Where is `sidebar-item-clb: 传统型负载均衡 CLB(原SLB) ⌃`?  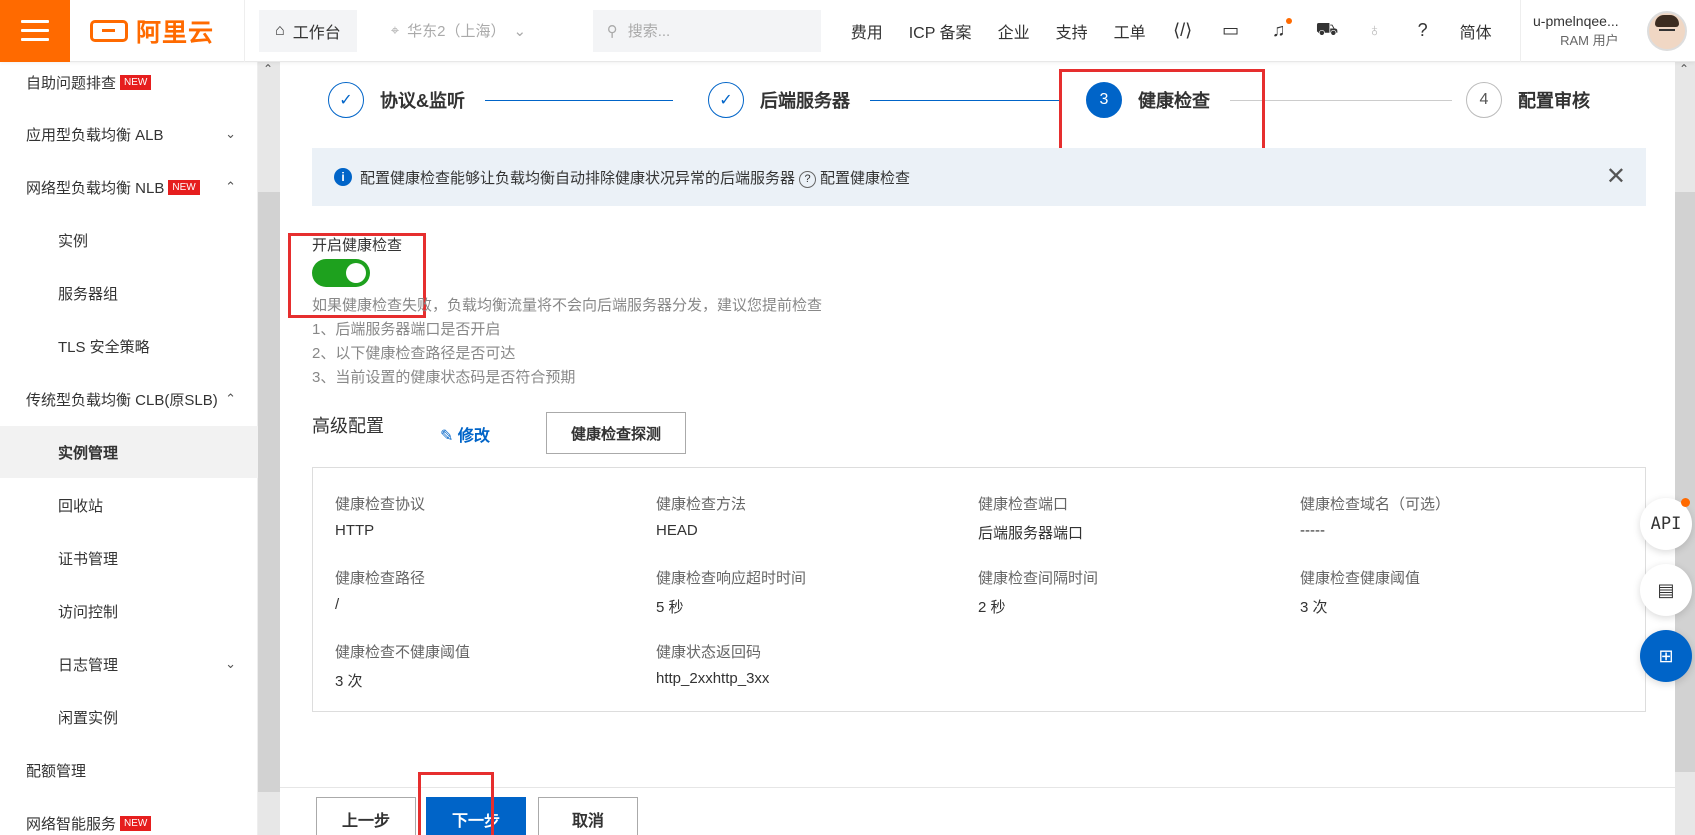
sidebar-item-clb: 传统型负载均衡 CLB(原SLB) ⌃ is located at coordinates (129, 399).